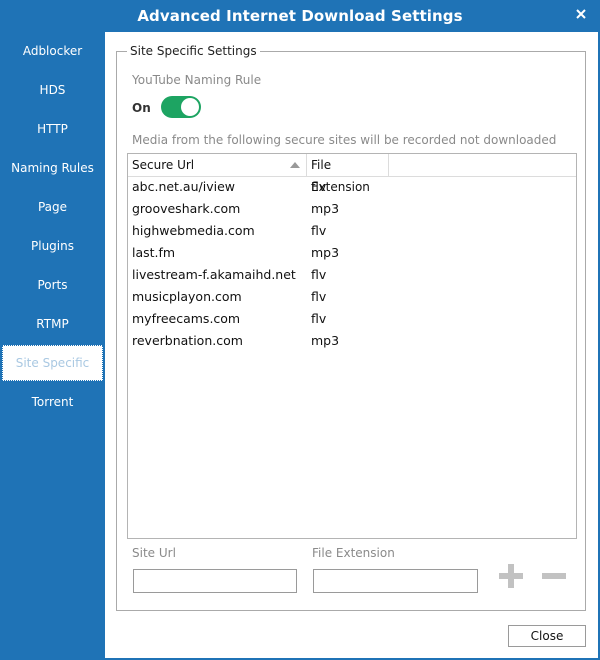  I want to click on url-cell: last.fm, so click(154, 252).